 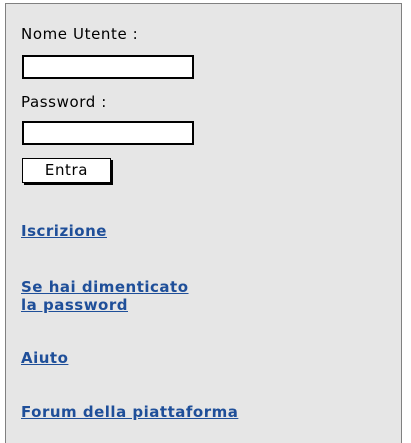 I want to click on forgot-password-line1: Se hai dimenticato, so click(x=105, y=287).